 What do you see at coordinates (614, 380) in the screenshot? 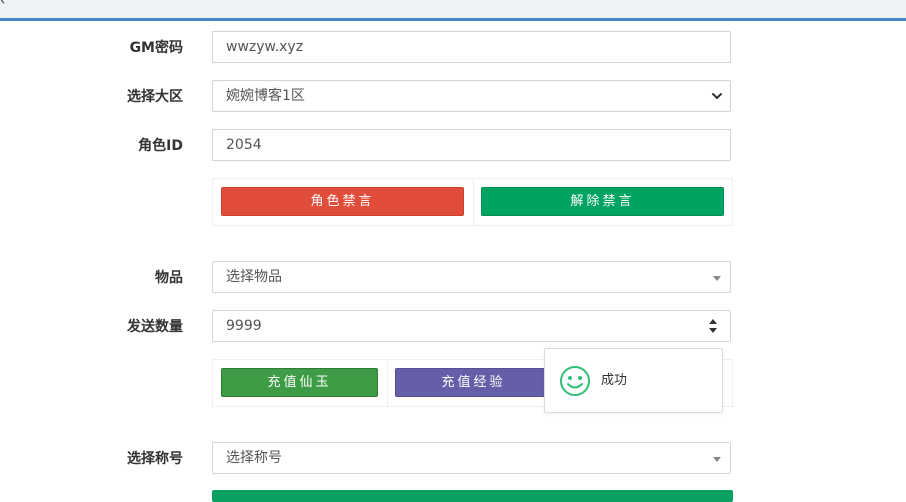
I see `toast-message: 成功` at bounding box center [614, 380].